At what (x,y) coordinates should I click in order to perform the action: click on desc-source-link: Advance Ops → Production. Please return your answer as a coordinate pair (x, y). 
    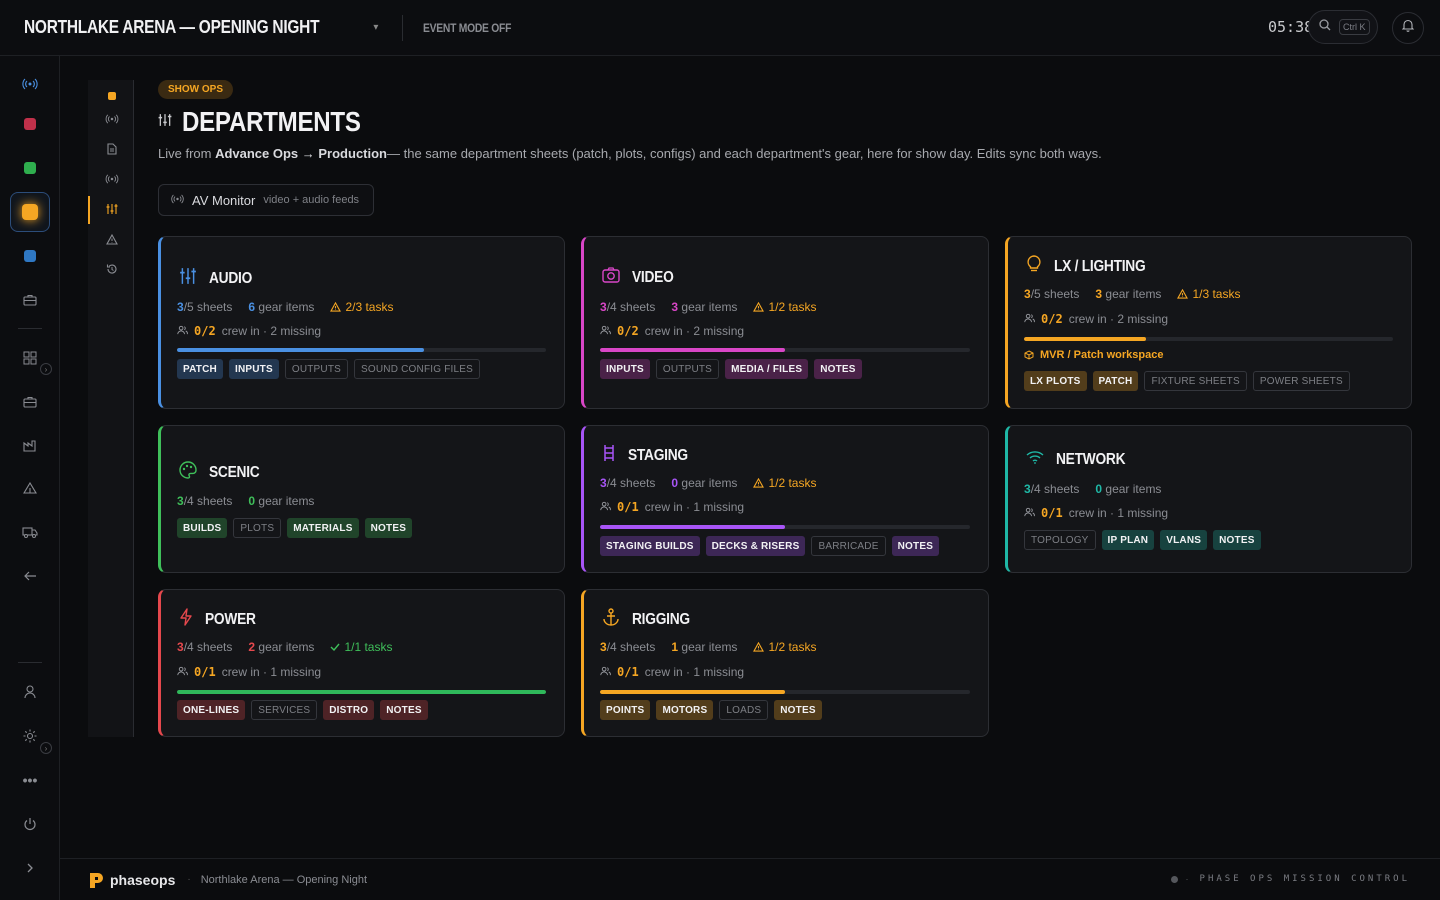
    Looking at the image, I should click on (301, 153).